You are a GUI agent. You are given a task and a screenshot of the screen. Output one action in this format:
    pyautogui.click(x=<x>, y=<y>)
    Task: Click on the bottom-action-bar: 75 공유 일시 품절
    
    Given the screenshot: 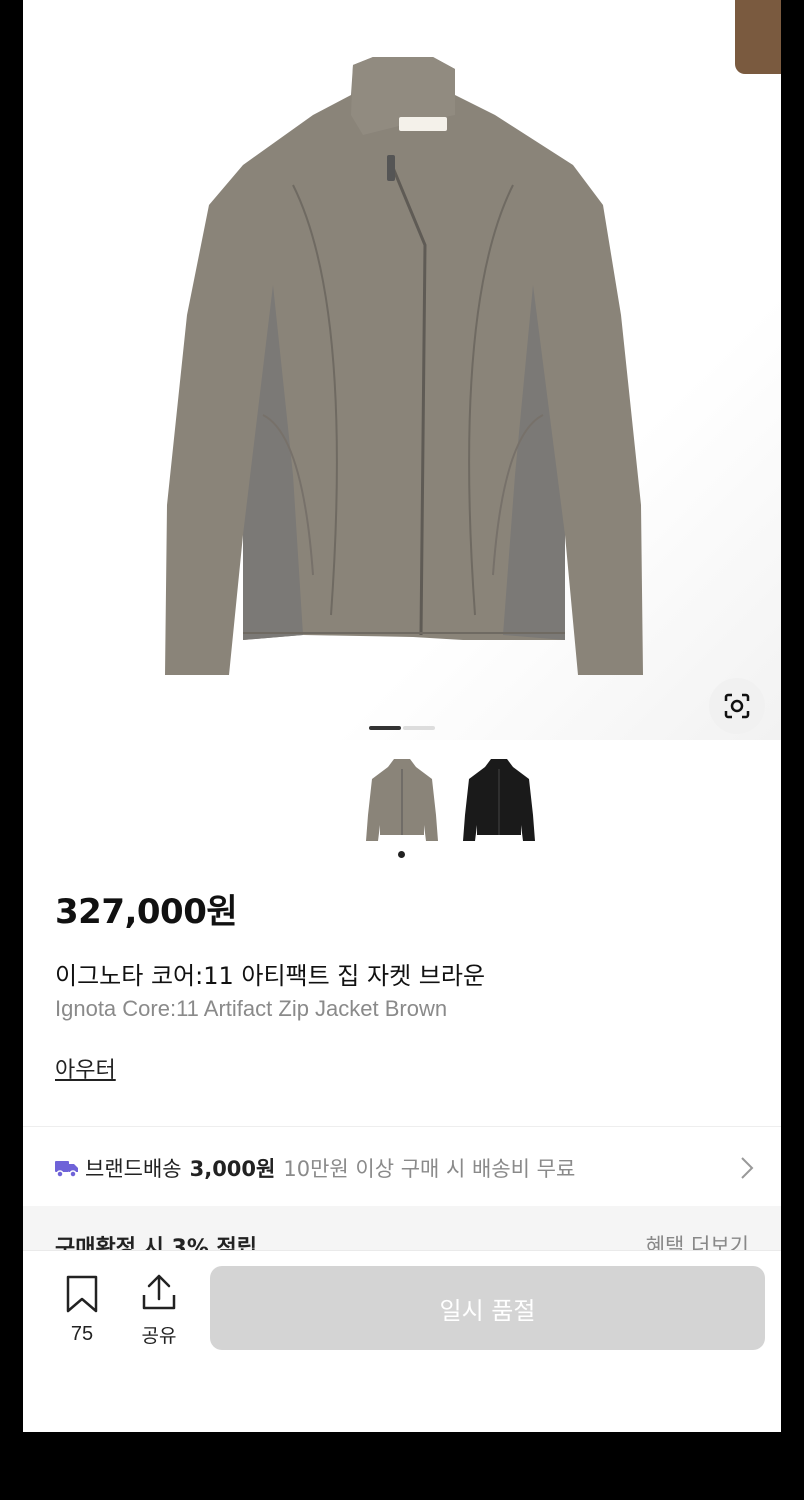 What is the action you would take?
    pyautogui.click(x=402, y=1341)
    